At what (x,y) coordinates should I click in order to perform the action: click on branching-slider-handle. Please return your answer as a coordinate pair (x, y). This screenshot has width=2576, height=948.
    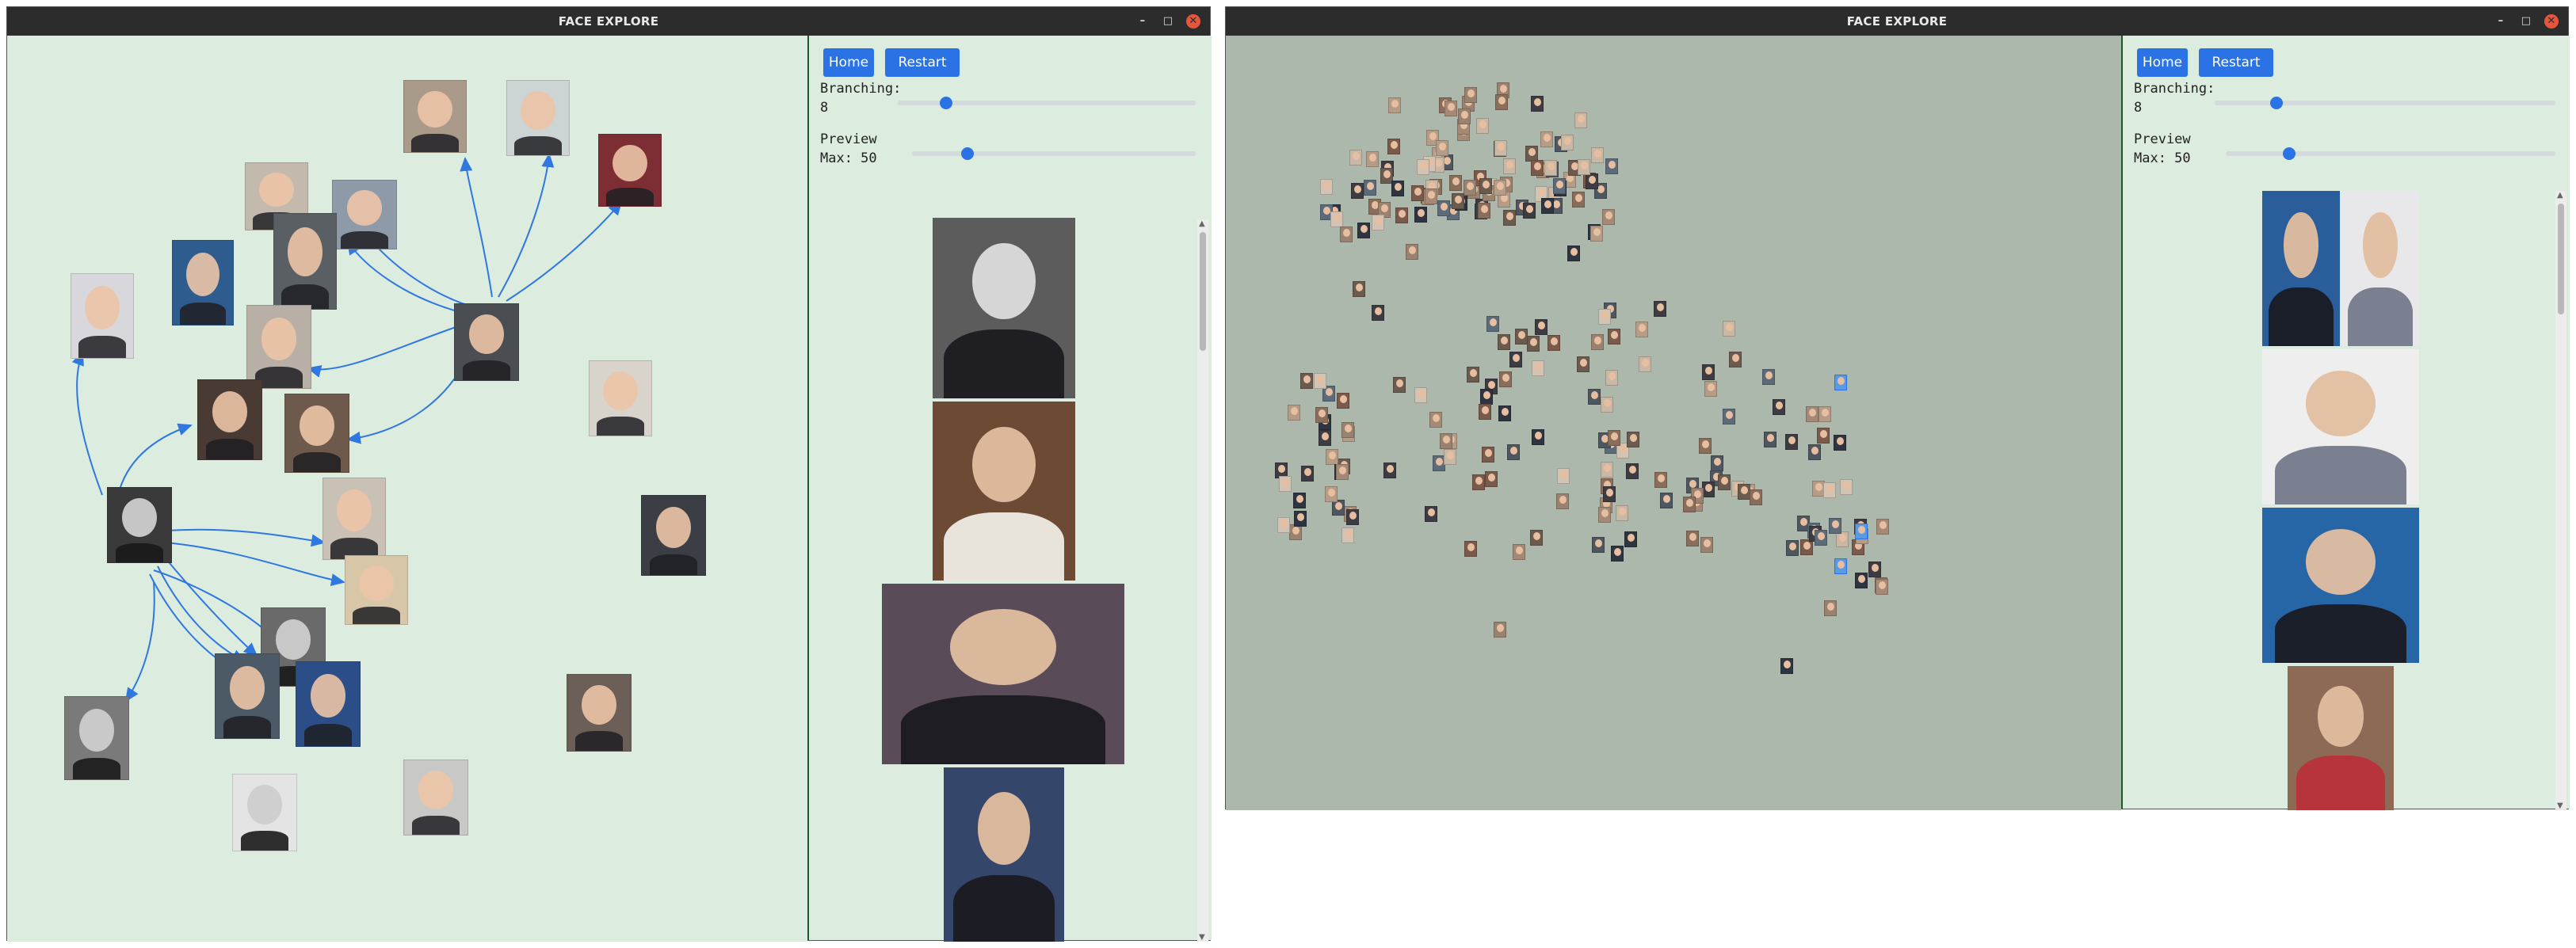
    Looking at the image, I should click on (946, 103).